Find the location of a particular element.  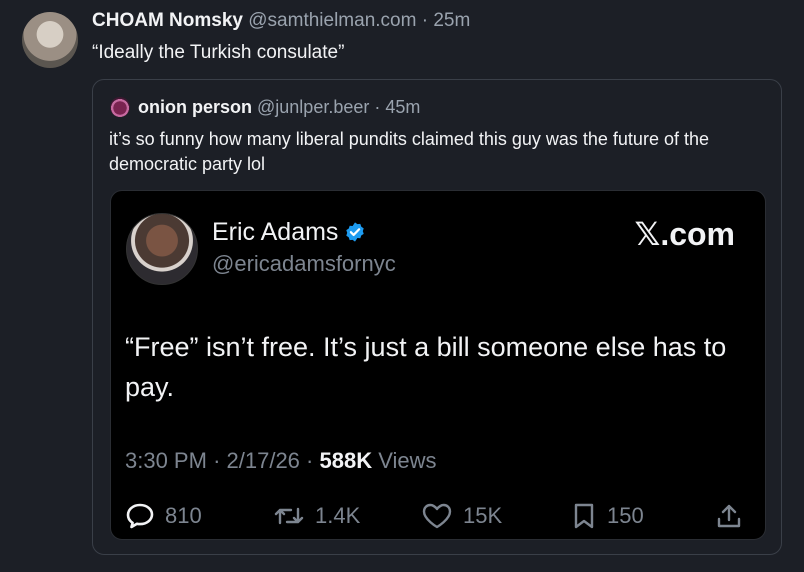

share-action is located at coordinates (729, 516).